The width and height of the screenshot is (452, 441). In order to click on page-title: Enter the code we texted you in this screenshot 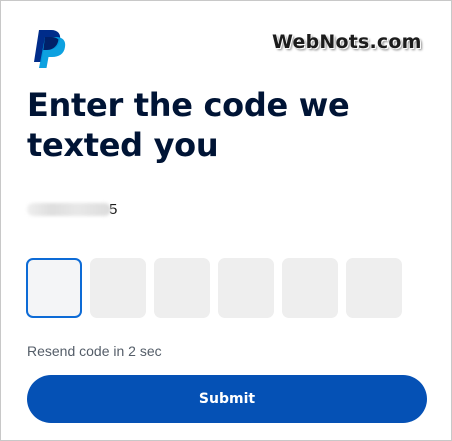, I will do `click(188, 125)`.